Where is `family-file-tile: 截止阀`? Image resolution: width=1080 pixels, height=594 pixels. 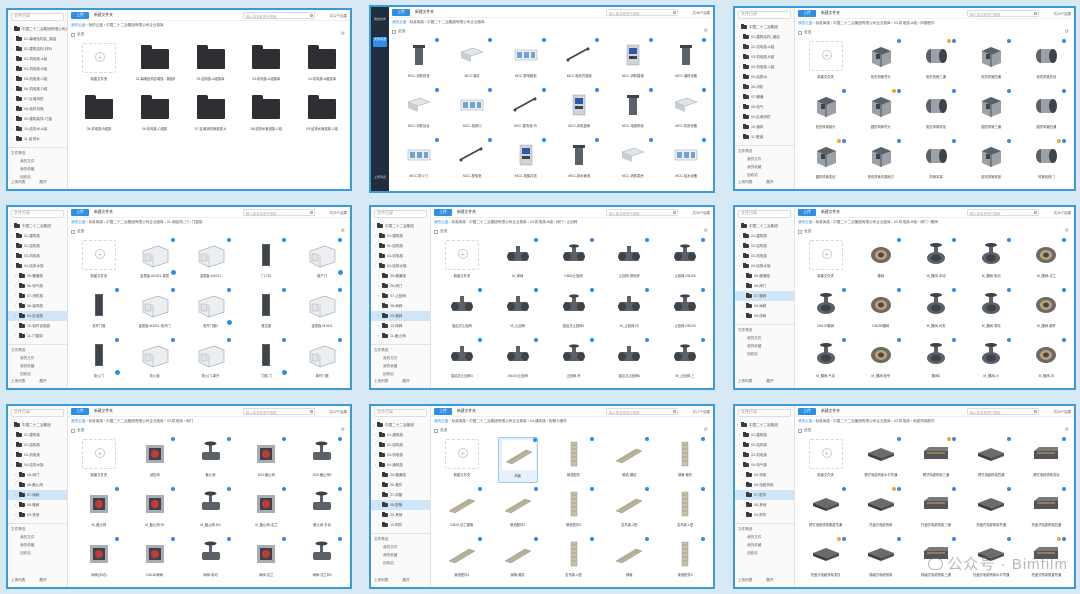
family-file-tile: 截止阀 is located at coordinates (211, 460).